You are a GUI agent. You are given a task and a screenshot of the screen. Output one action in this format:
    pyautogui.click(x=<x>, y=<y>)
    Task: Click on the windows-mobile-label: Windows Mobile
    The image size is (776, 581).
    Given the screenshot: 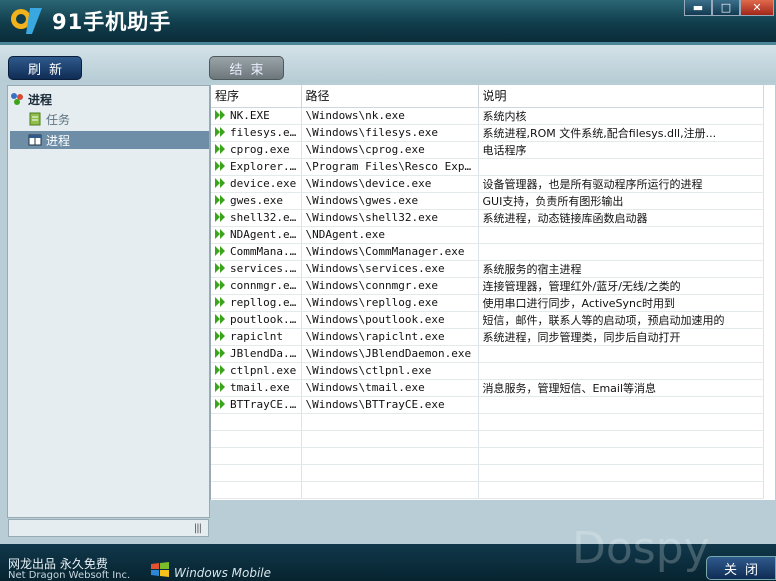 What is the action you would take?
    pyautogui.click(x=223, y=573)
    